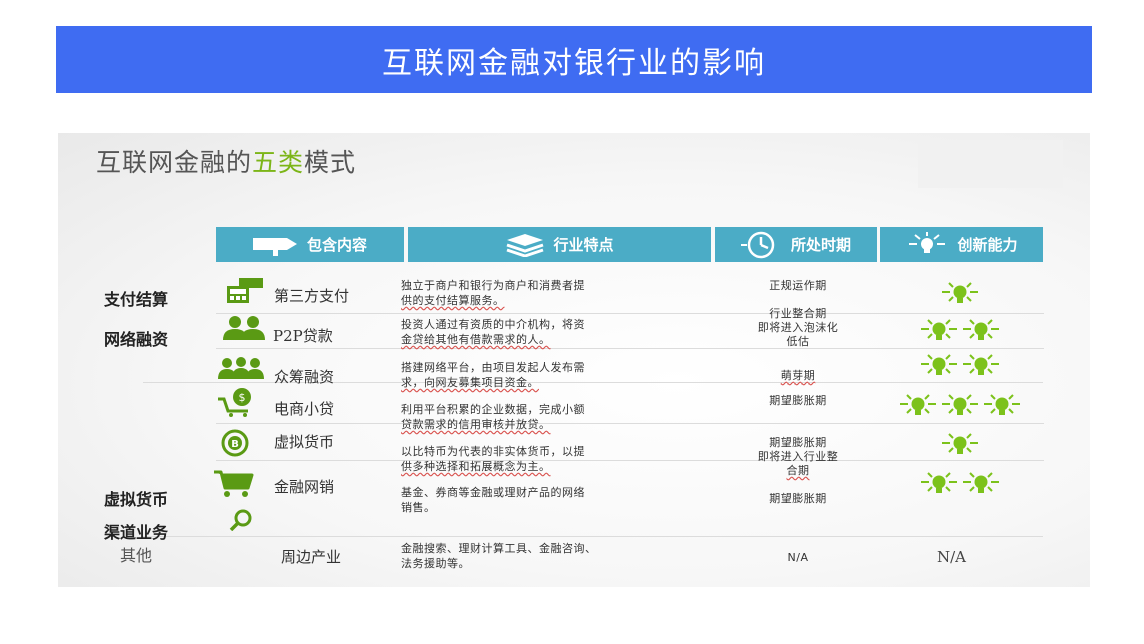  Describe the element at coordinates (798, 470) in the screenshot. I see `period-text: 合期` at that location.